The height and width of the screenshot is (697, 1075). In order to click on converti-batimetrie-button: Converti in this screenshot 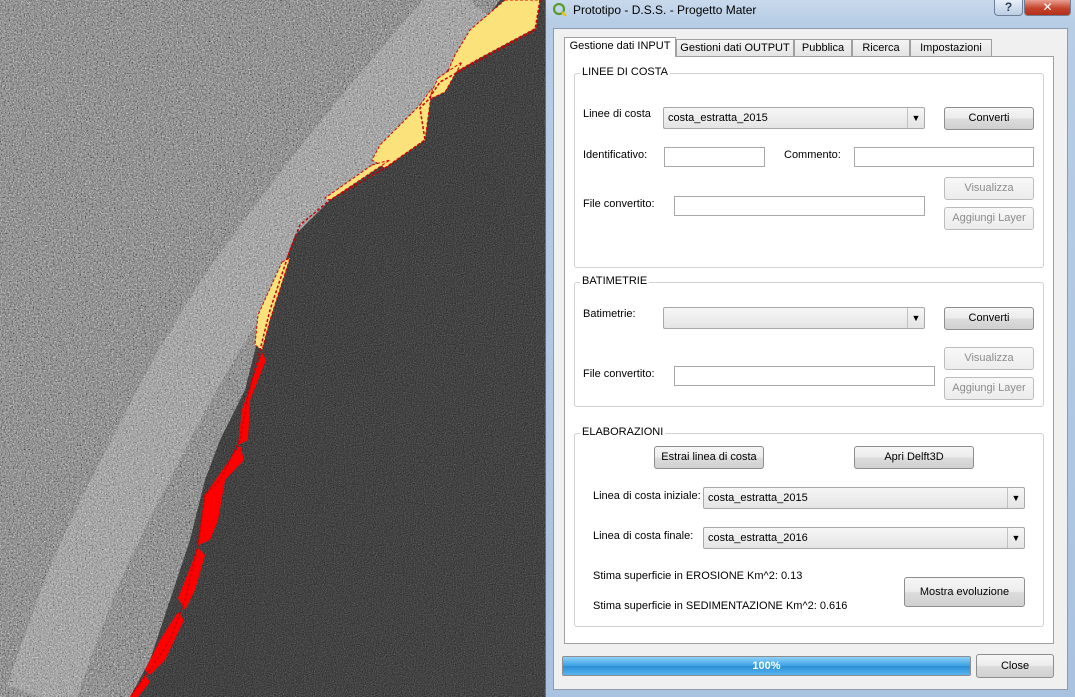, I will do `click(989, 318)`.